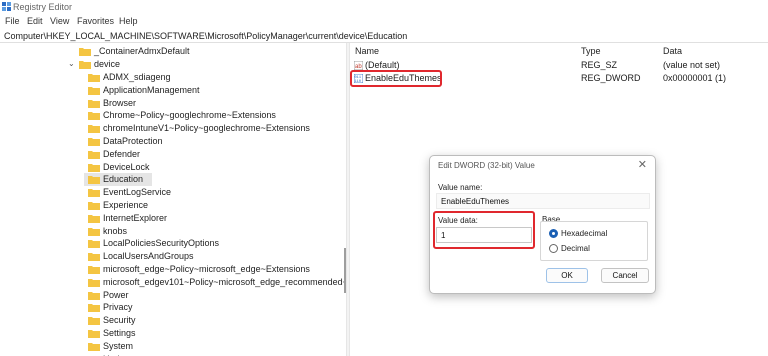  I want to click on window-title: Registry Editor, so click(43, 7).